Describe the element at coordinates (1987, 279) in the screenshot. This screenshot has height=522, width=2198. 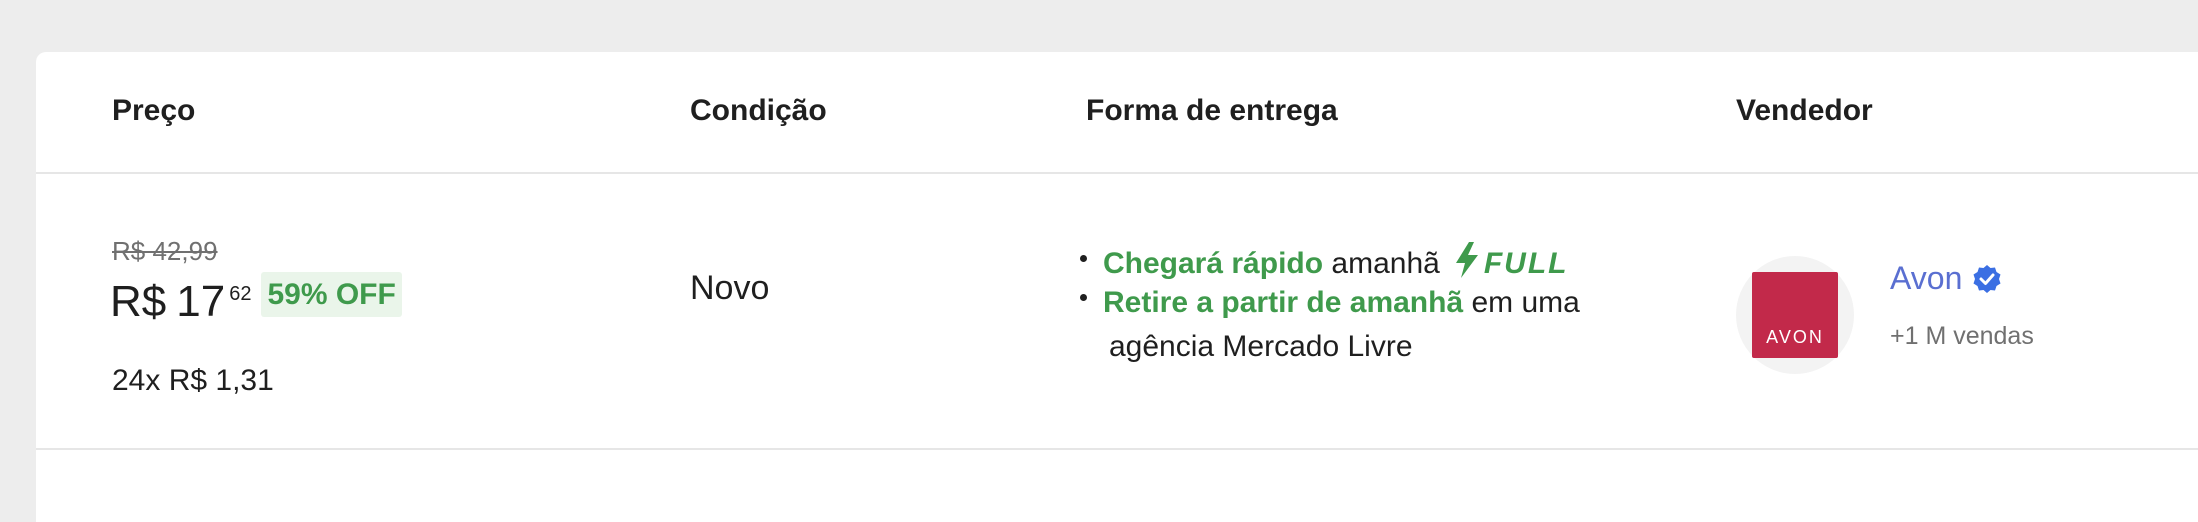
I see `verified-check-icon` at that location.